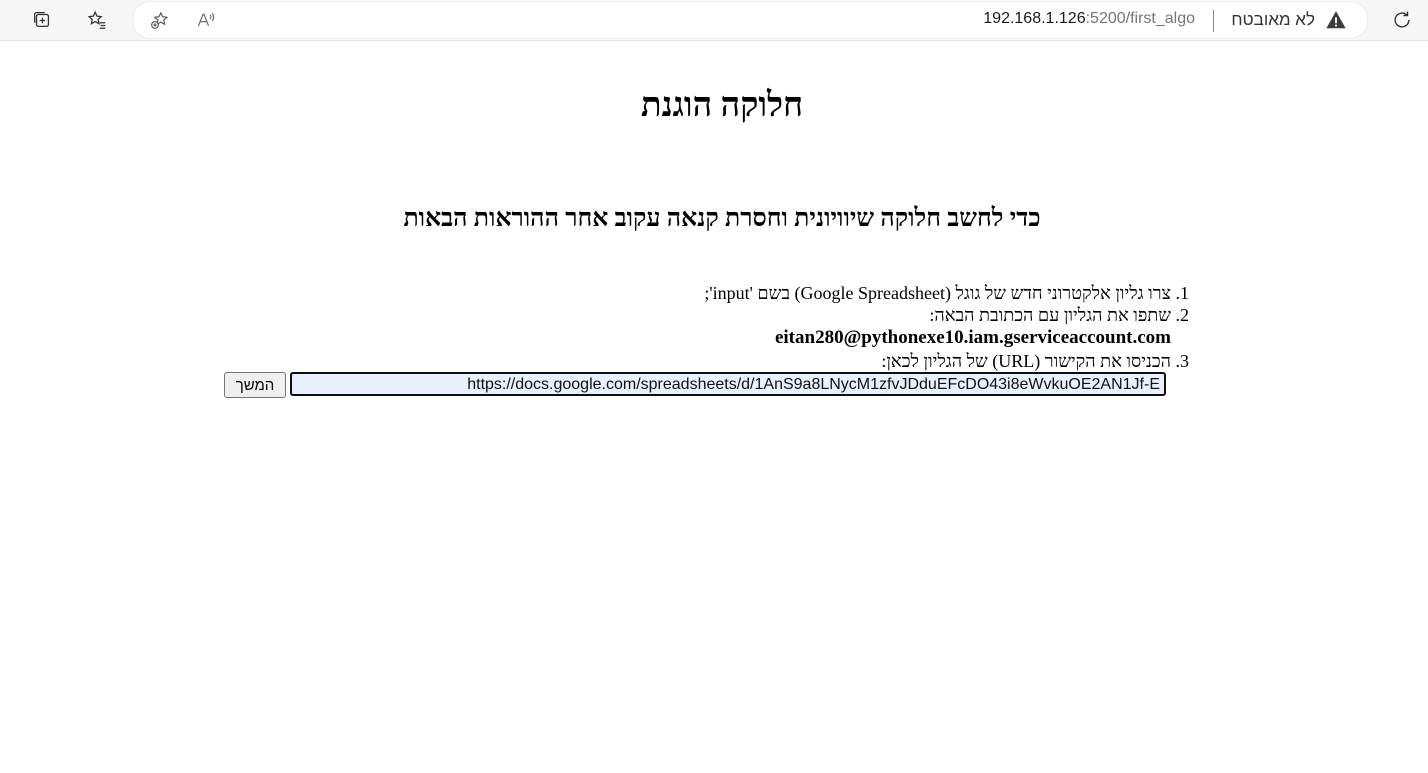  Describe the element at coordinates (255, 385) in the screenshot. I see `continue-button: המשך` at that location.